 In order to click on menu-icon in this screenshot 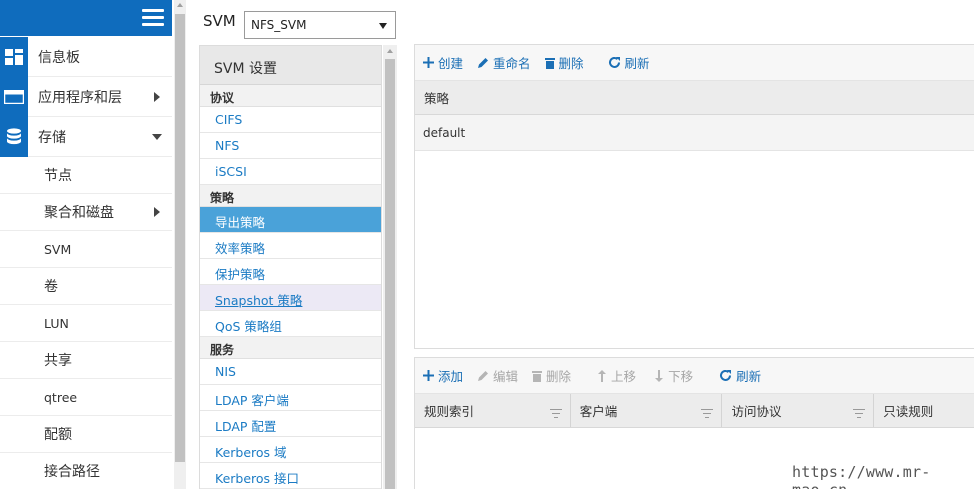, I will do `click(153, 18)`.